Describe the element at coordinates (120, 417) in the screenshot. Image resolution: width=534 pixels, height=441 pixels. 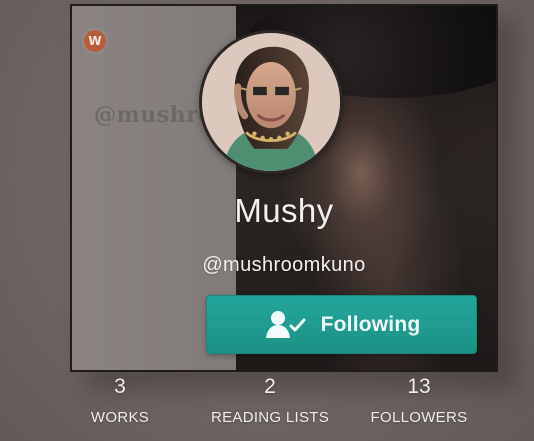
I see `works-label: WORKS` at that location.